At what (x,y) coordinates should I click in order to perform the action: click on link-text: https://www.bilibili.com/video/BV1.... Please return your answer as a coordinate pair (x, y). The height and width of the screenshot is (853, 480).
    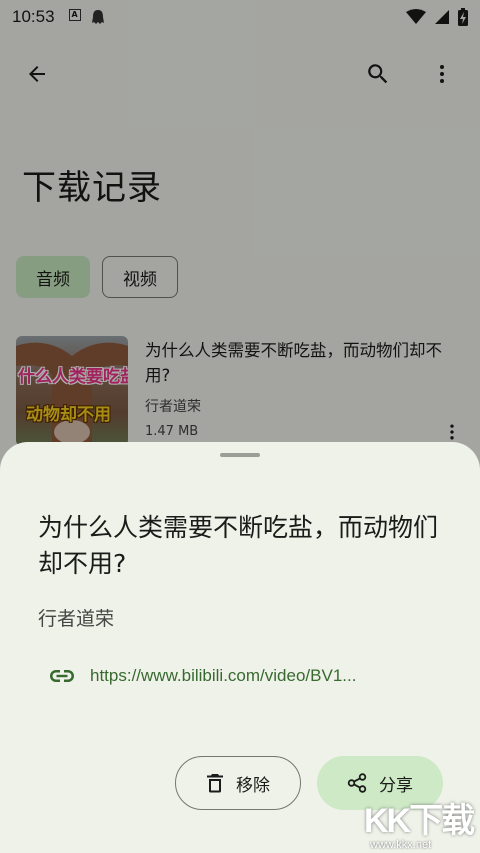
    Looking at the image, I should click on (223, 675).